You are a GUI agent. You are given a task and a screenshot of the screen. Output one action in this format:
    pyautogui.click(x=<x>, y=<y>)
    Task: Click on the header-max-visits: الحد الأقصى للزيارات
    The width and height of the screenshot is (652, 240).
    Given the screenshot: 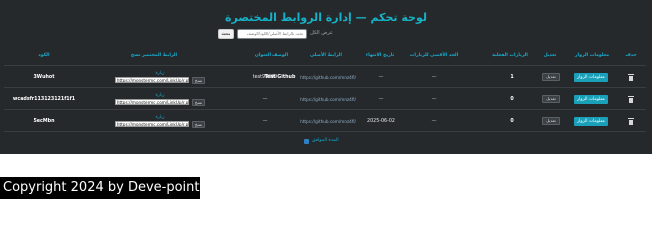 What is the action you would take?
    pyautogui.click(x=434, y=56)
    